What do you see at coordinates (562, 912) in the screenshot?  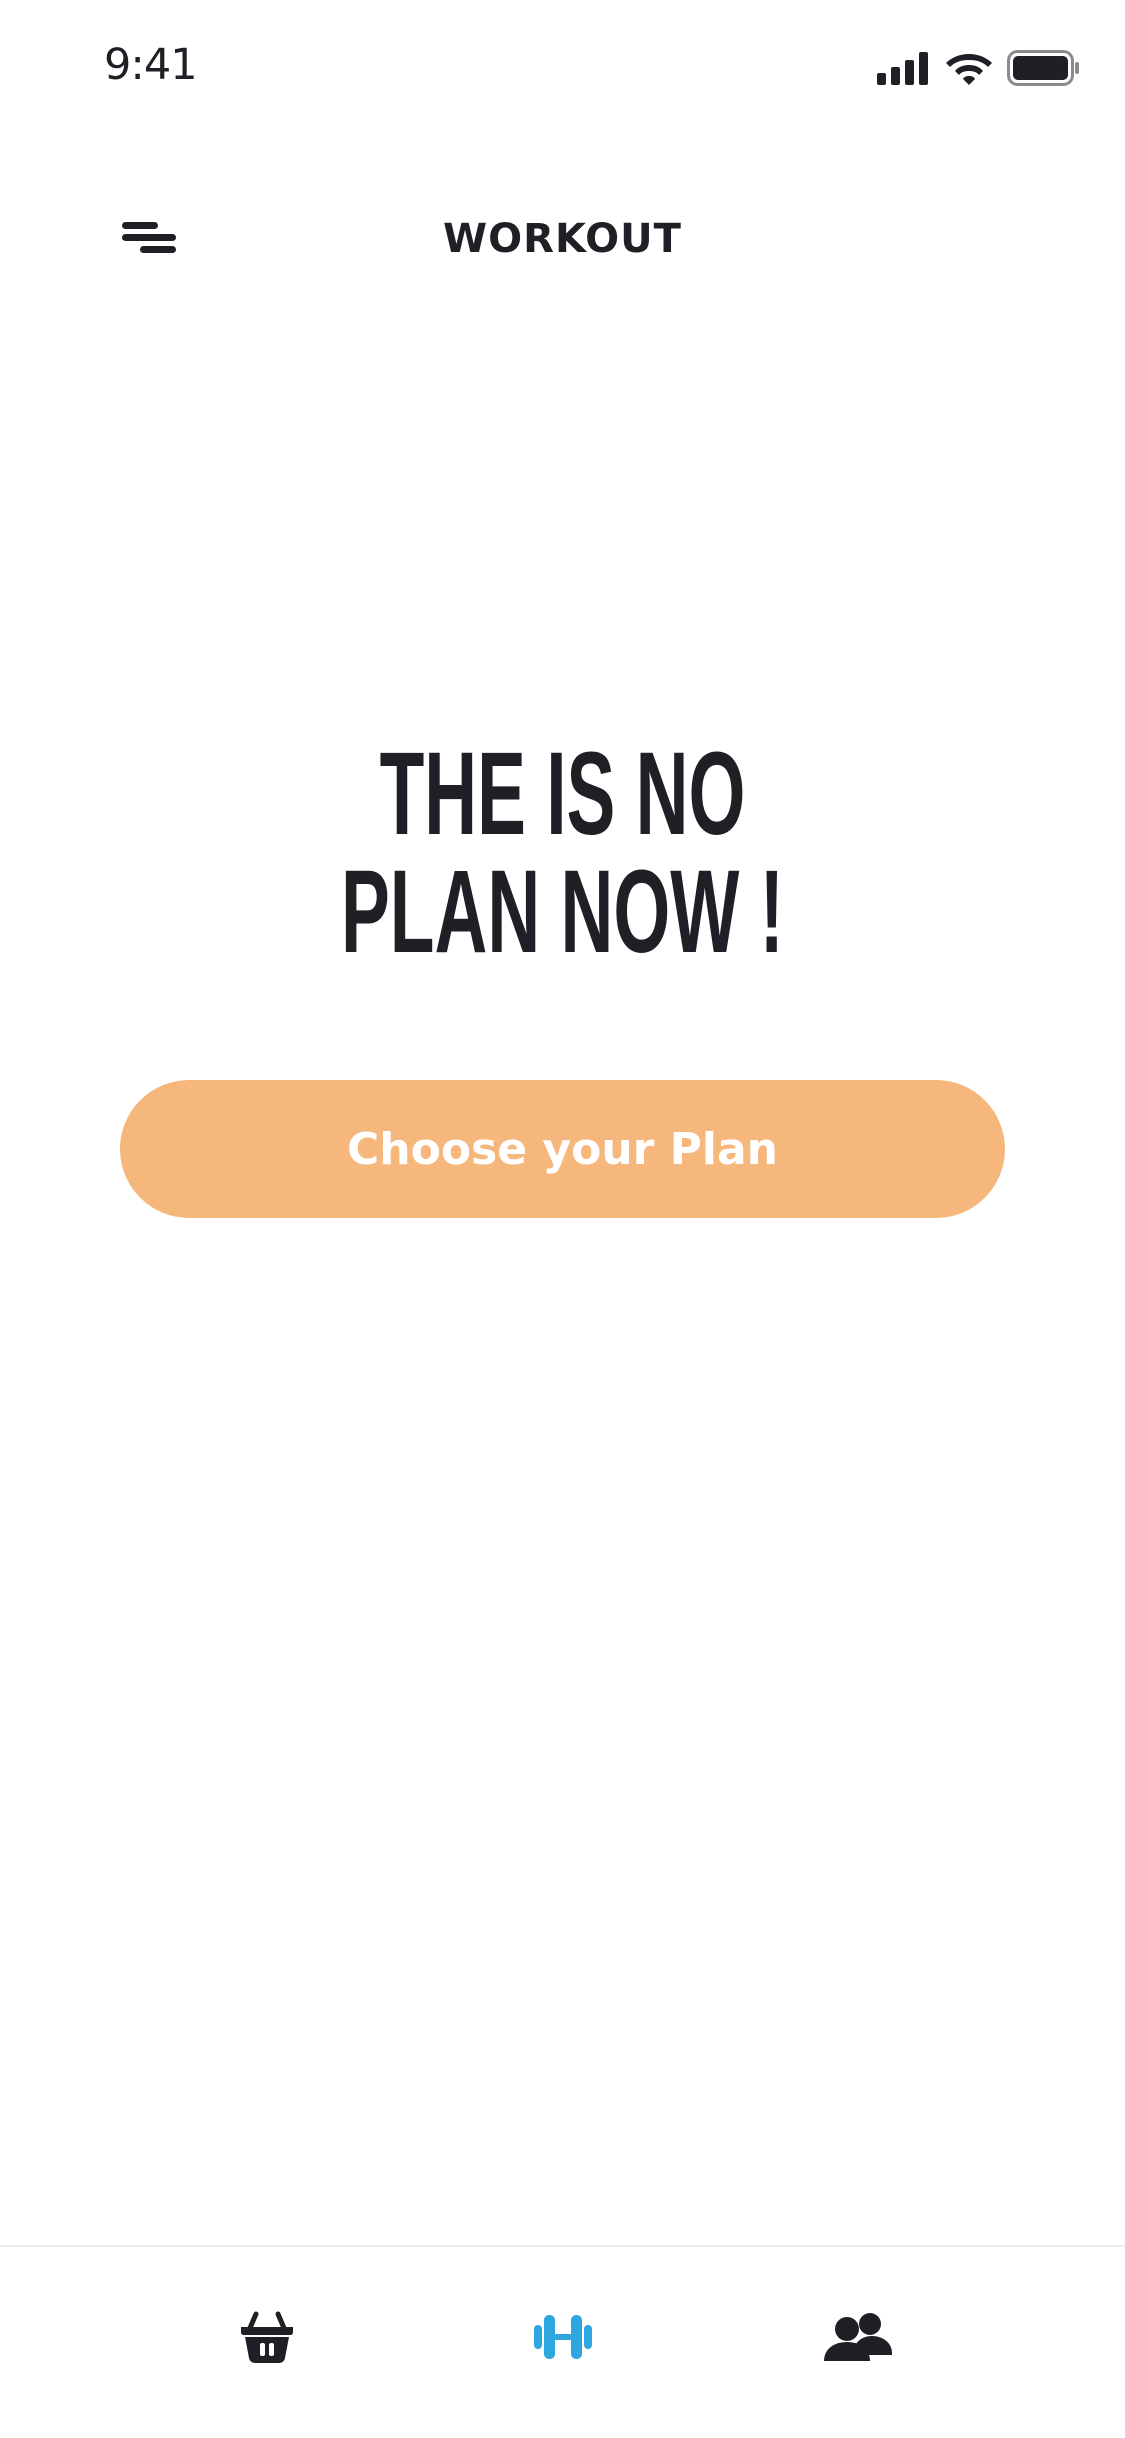 I see `empty-state-line-2: PLAN NOW !` at bounding box center [562, 912].